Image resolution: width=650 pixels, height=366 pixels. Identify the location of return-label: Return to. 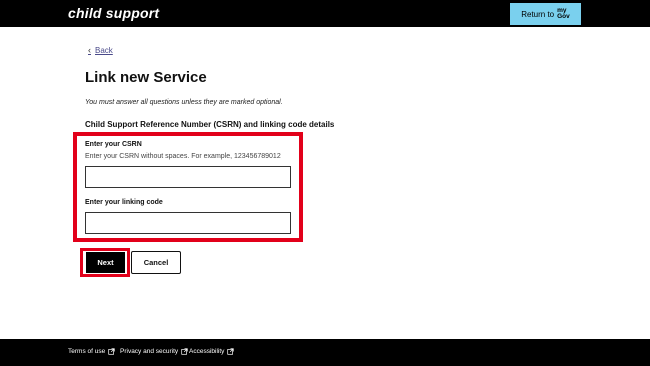
(538, 14).